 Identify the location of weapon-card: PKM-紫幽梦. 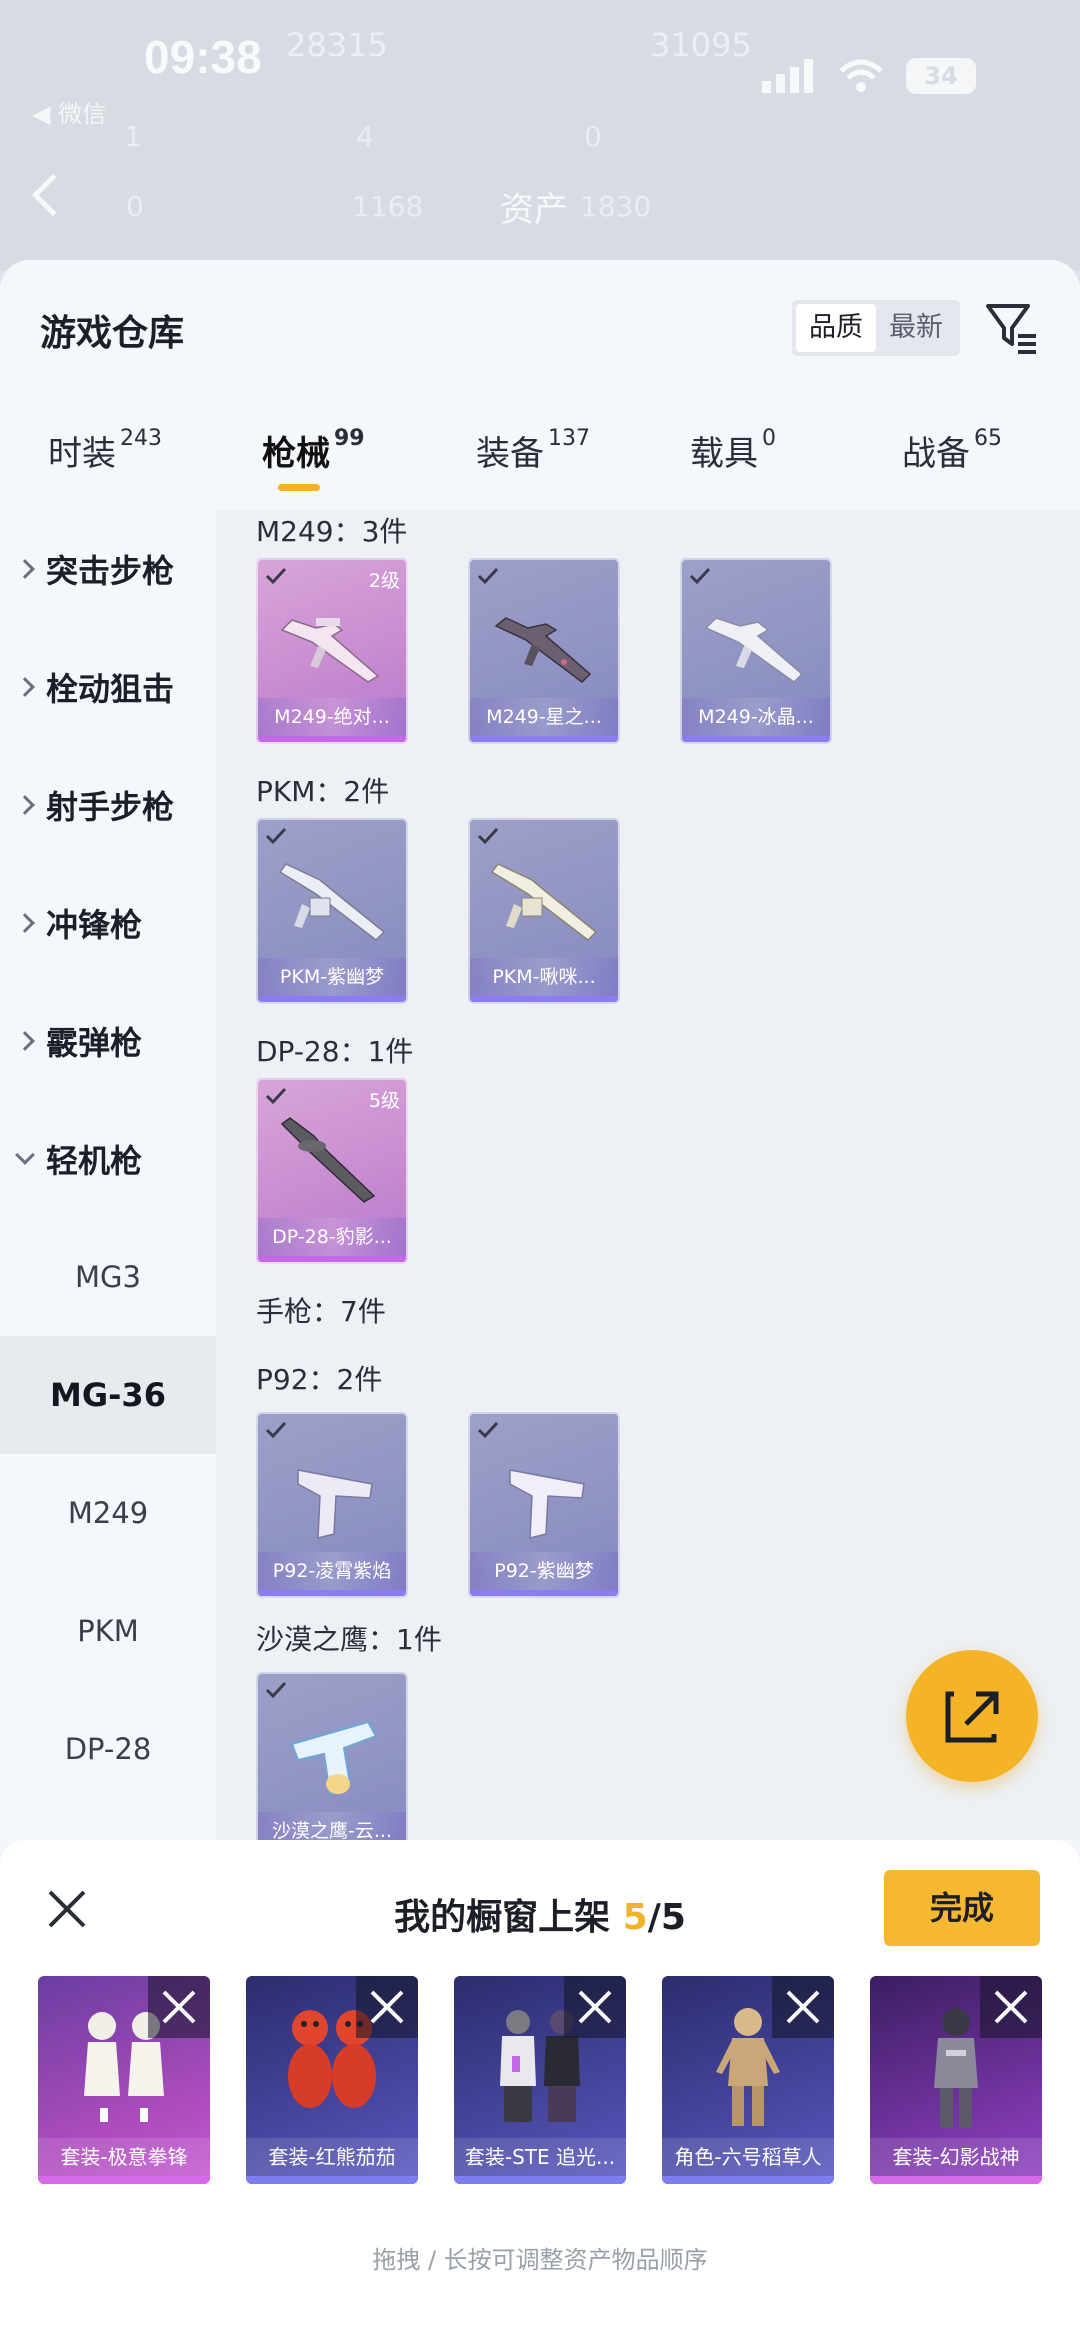
(332, 911).